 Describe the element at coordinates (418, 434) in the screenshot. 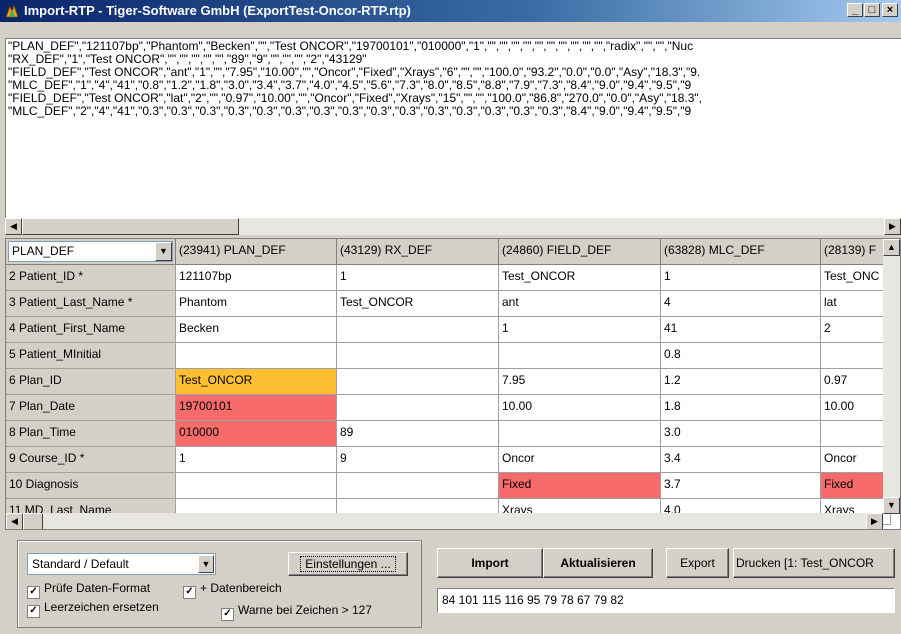

I see `table-cell: 89` at that location.